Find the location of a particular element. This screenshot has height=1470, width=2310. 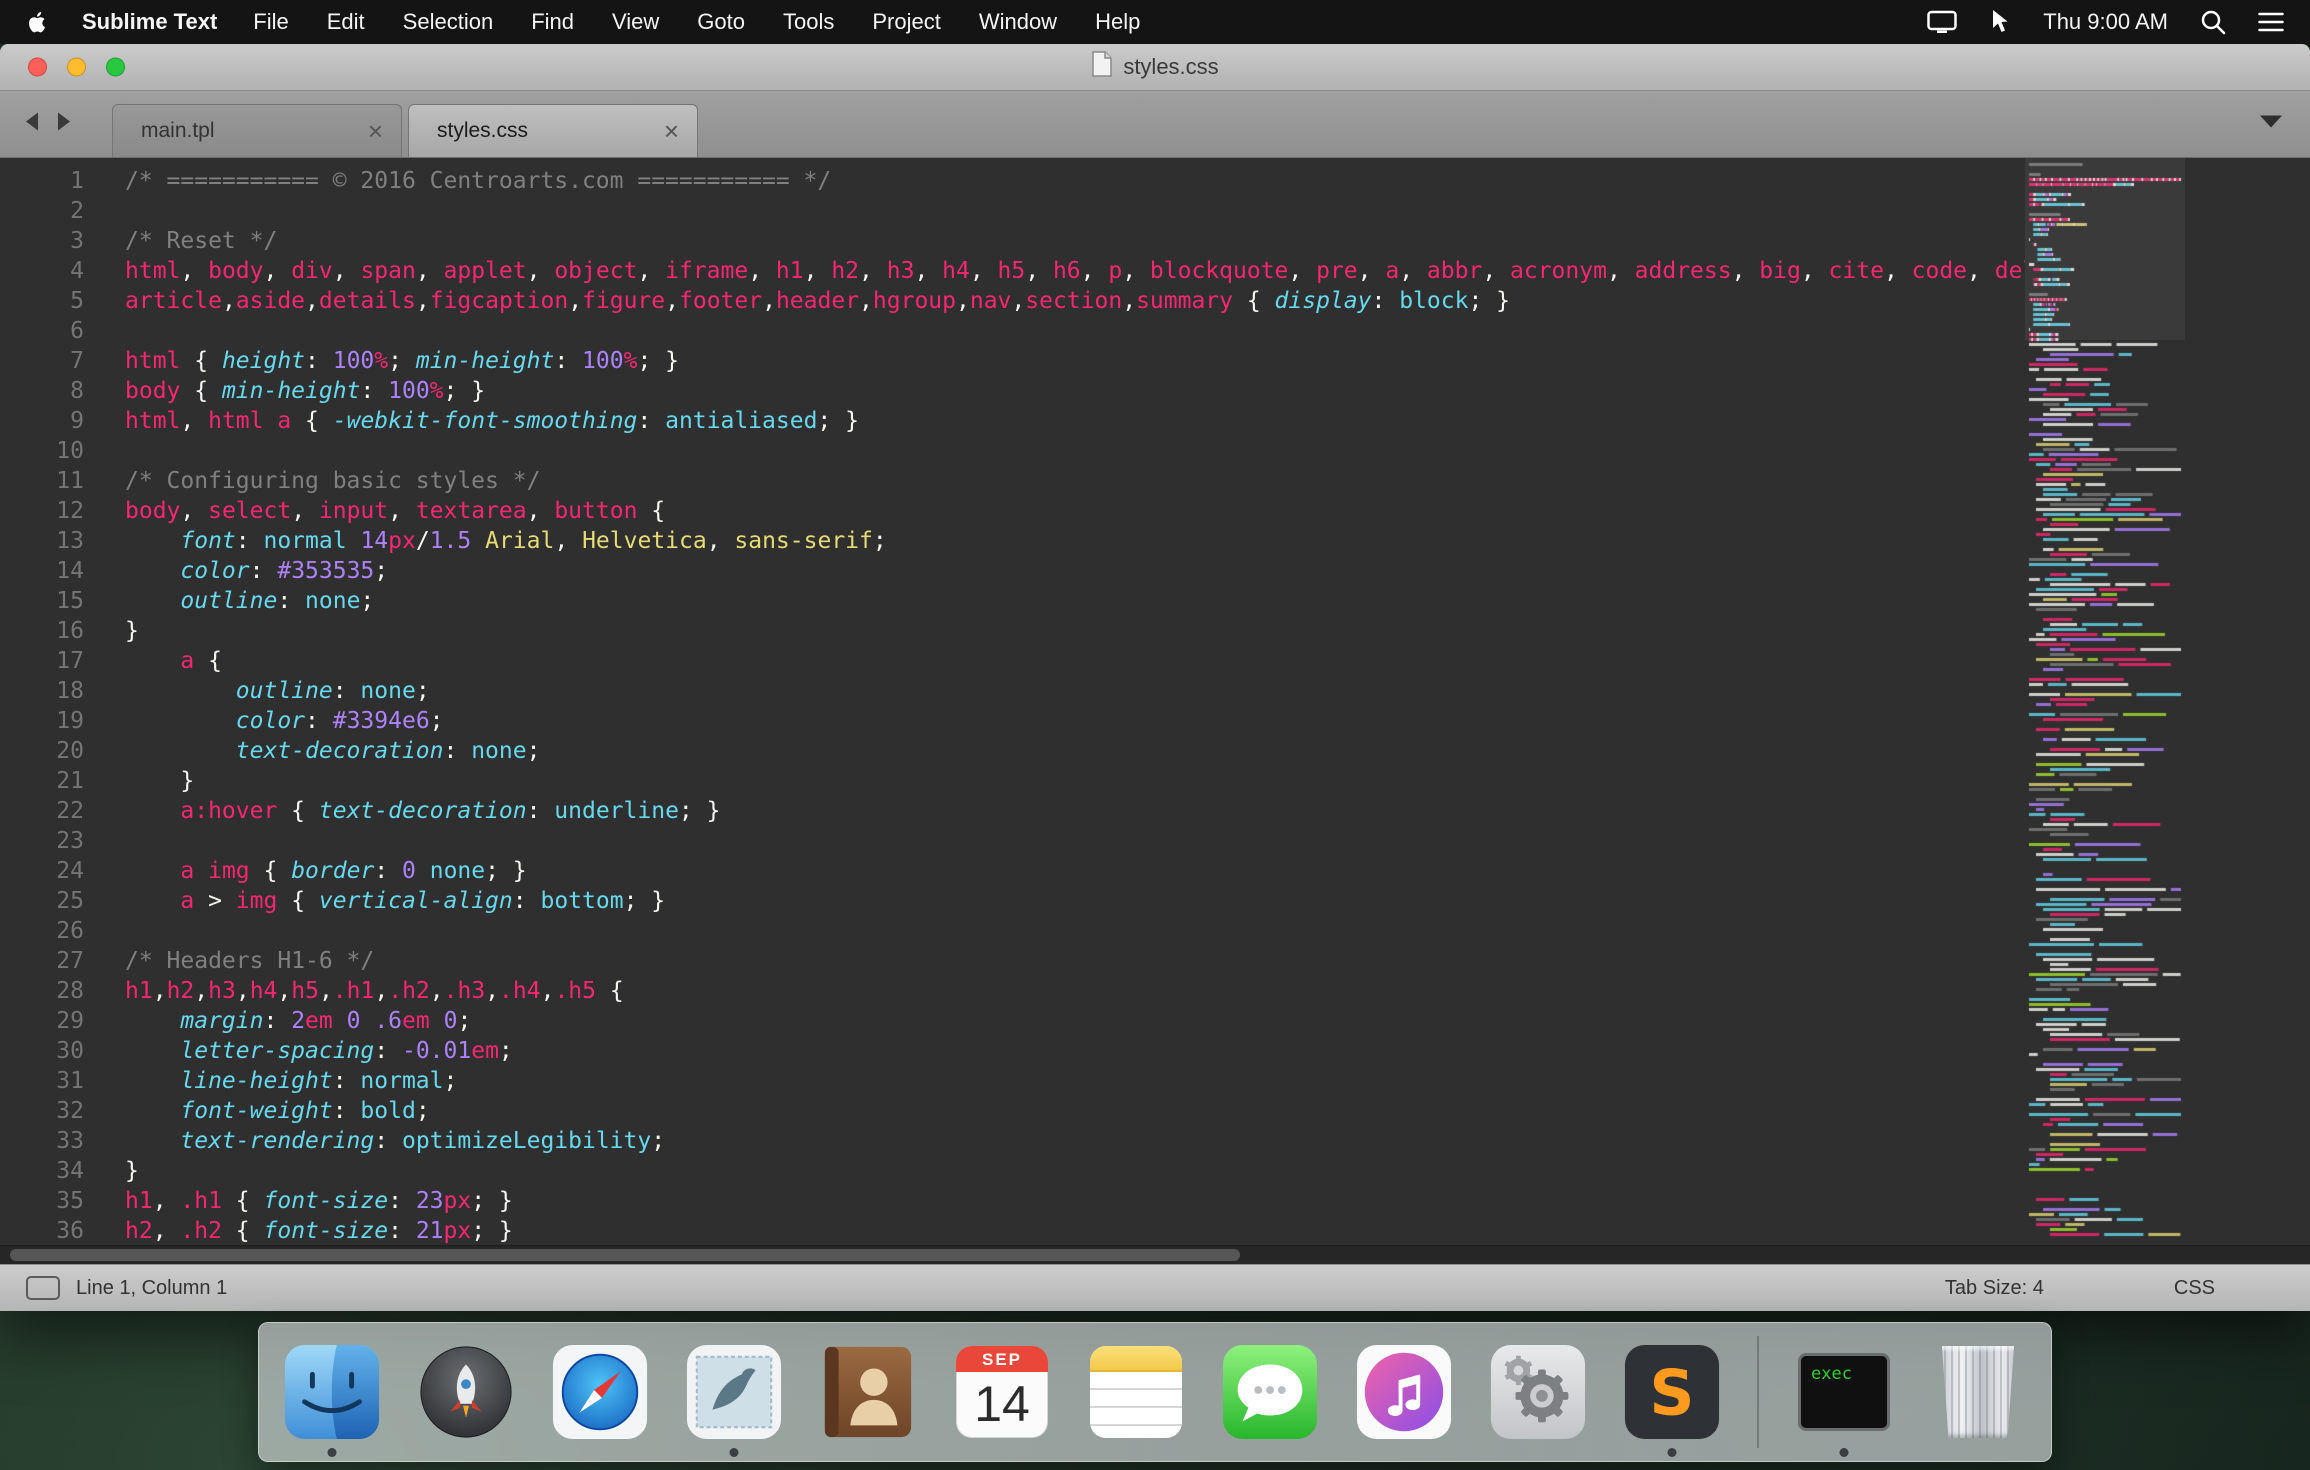

code-line: margin: 2em 0 .6em 0; is located at coordinates (326, 1021).